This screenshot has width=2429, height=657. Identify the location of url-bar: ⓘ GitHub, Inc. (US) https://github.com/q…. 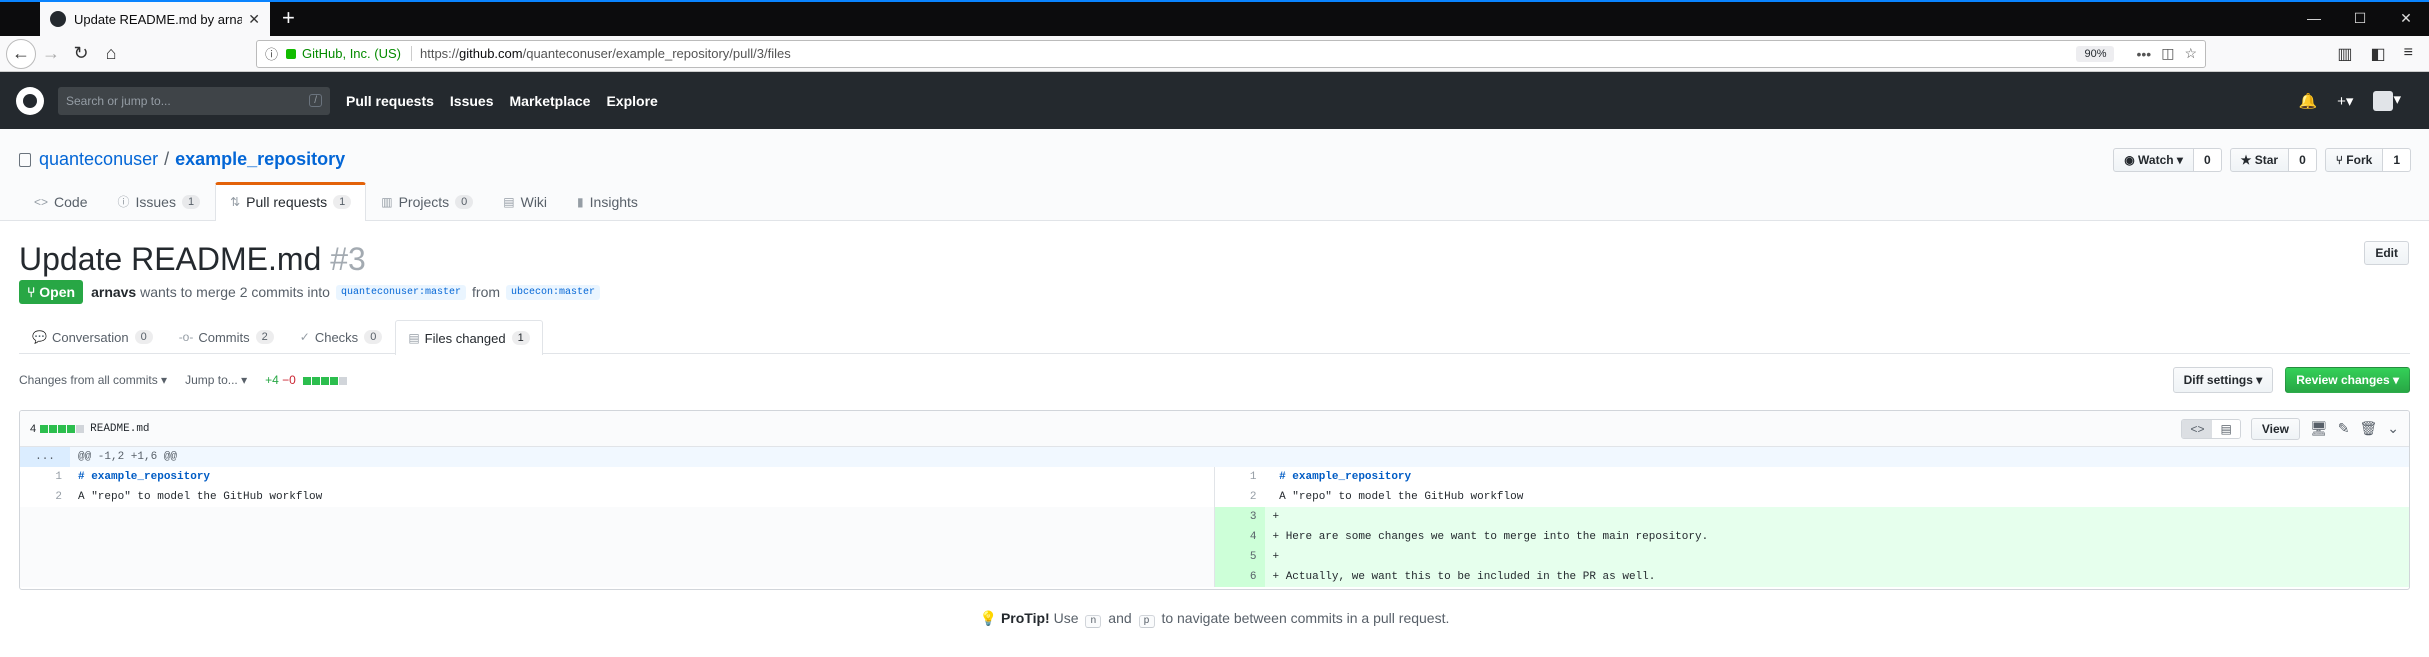
(1231, 53).